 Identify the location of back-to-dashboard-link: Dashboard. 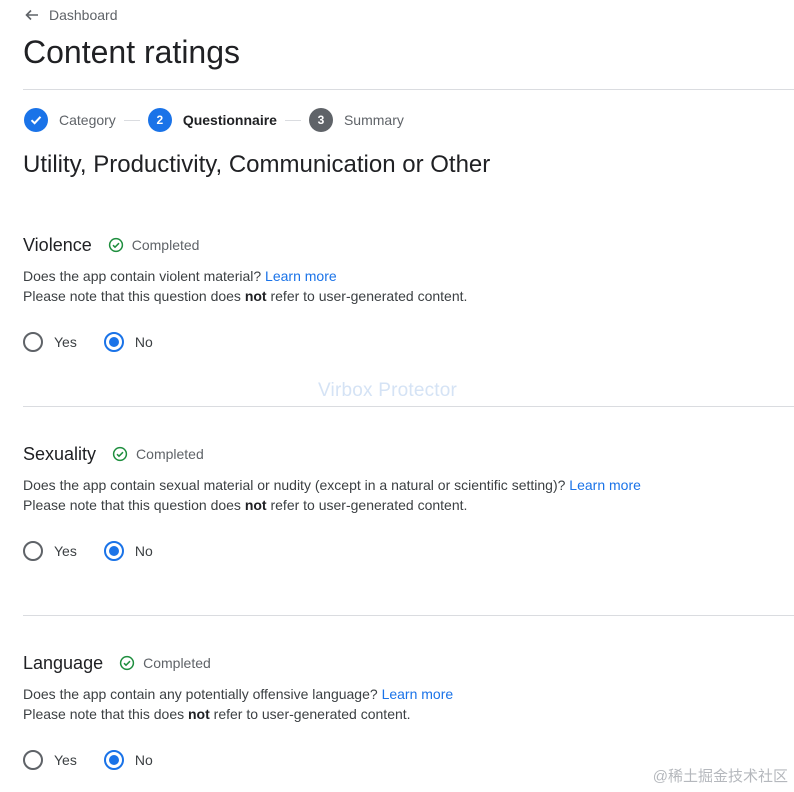
(71, 15).